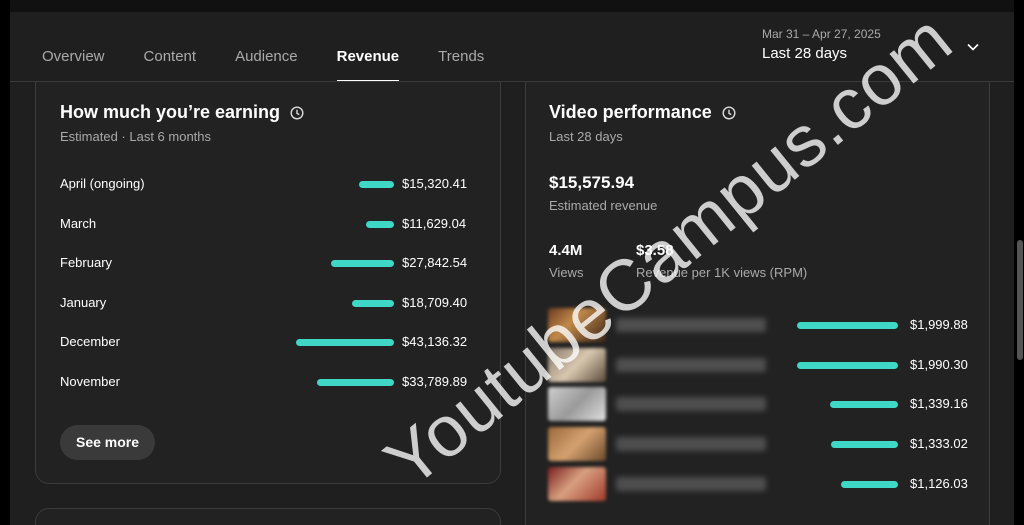 This screenshot has height=525, width=1024. What do you see at coordinates (603, 205) in the screenshot?
I see `estimated-revenue-label: Estimated revenue` at bounding box center [603, 205].